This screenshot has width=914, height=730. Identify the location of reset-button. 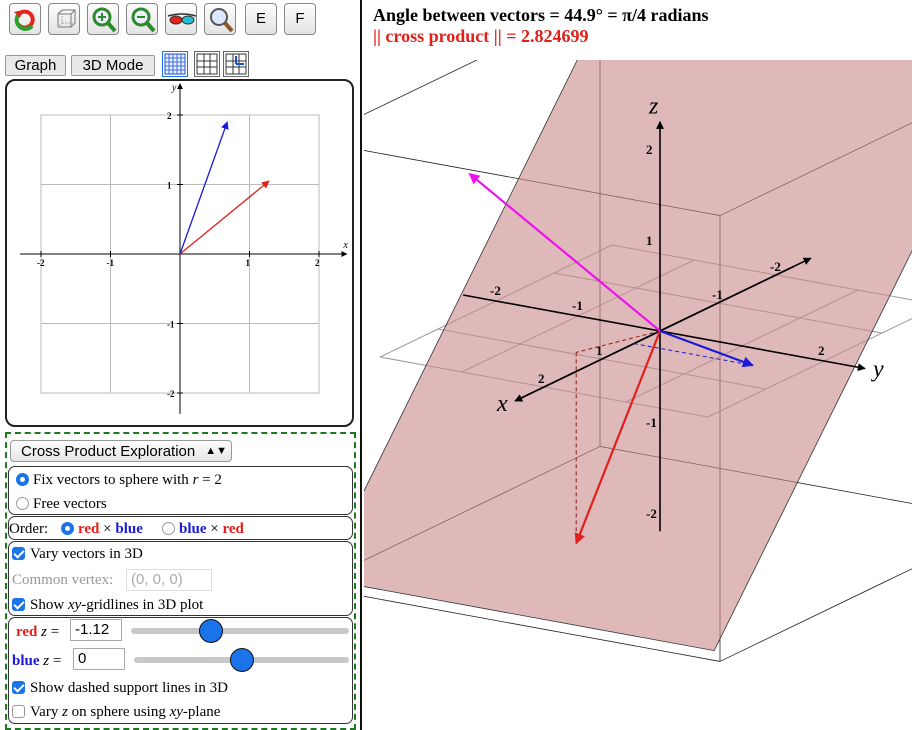
(25, 19).